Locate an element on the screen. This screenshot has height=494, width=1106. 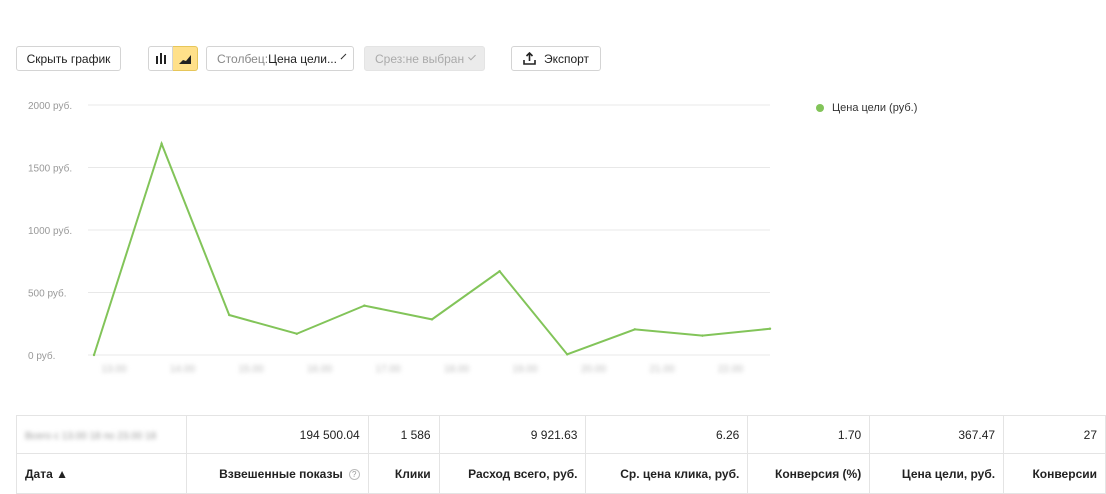
help-icon: ? is located at coordinates (354, 474).